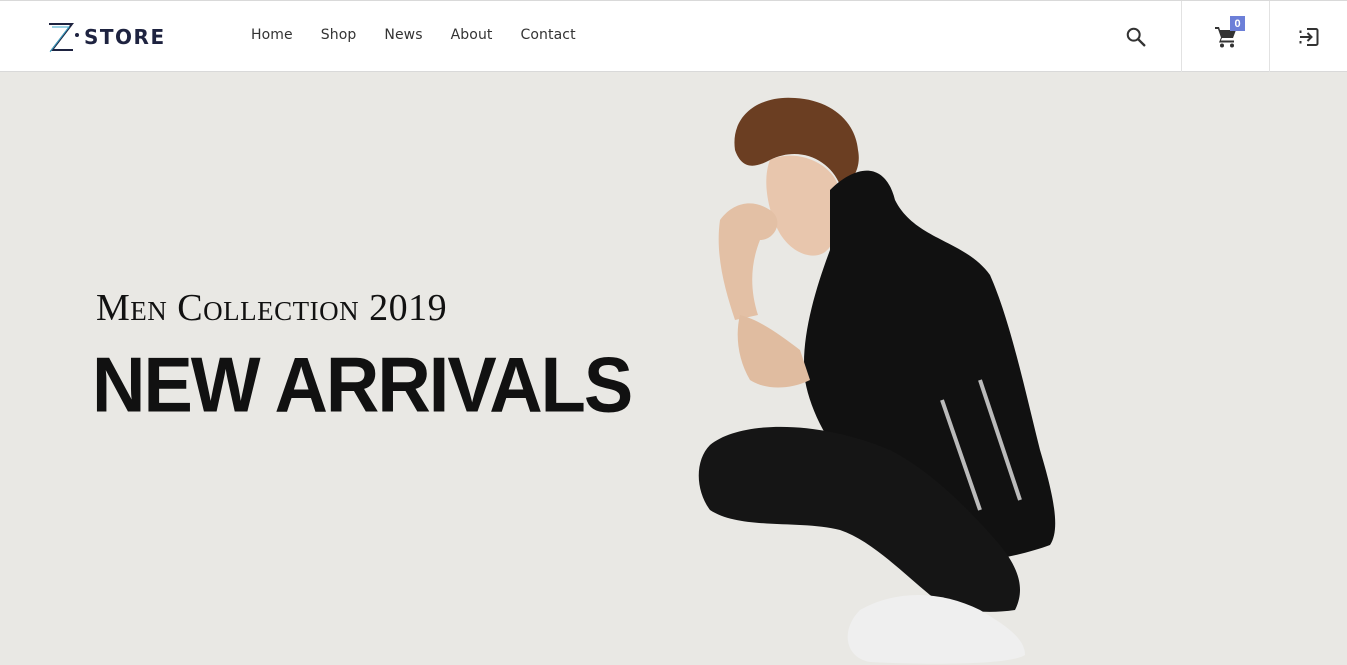 This screenshot has width=1347, height=665. Describe the element at coordinates (1237, 23) in the screenshot. I see `cart-count-badge: 0` at that location.